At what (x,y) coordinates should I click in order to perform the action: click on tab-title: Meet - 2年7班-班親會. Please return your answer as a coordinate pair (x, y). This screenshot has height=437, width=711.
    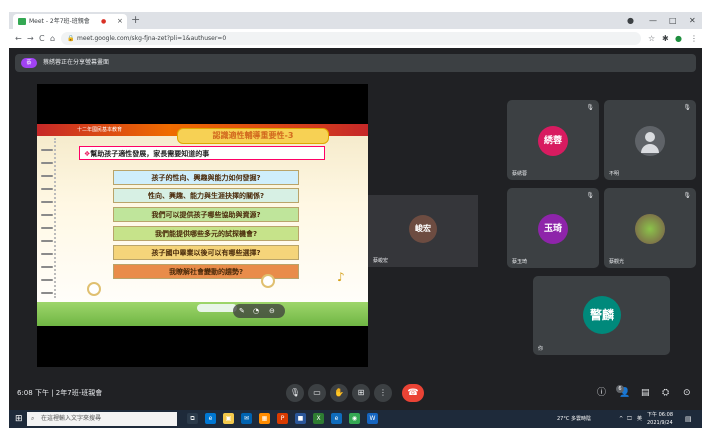
    Looking at the image, I should click on (59, 21).